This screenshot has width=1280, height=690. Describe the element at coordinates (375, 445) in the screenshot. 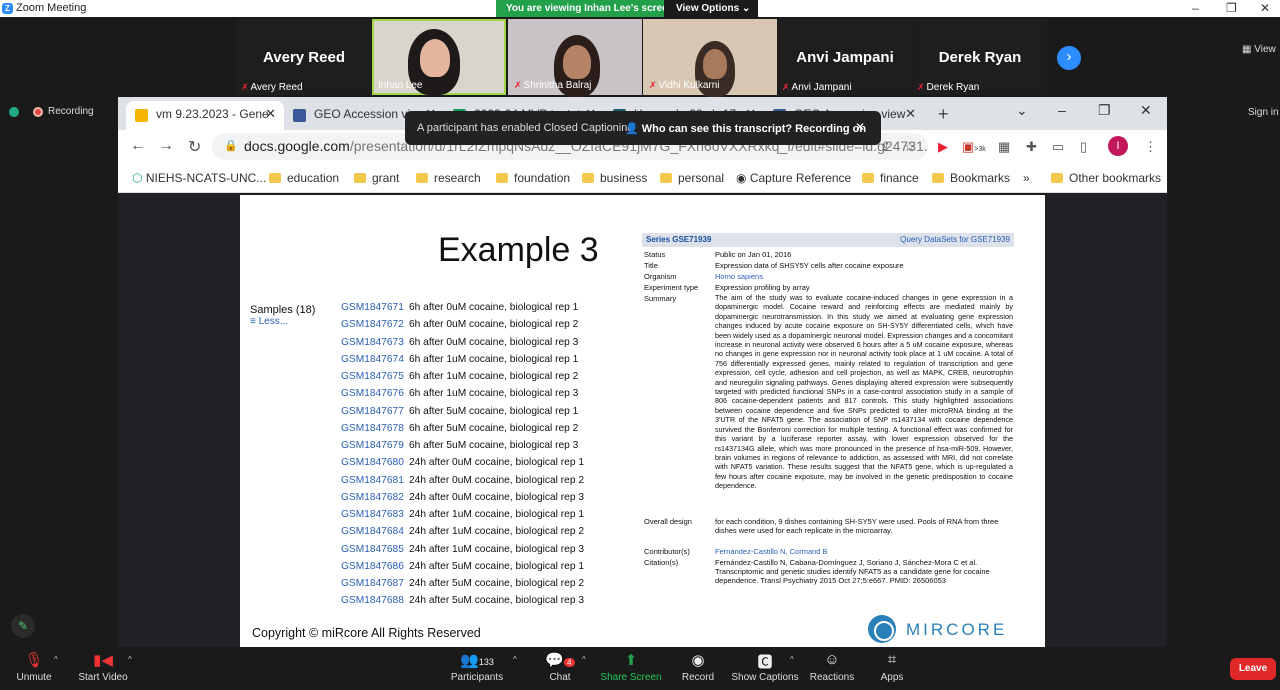

I see `sample-id-link: GSM1847679` at that location.